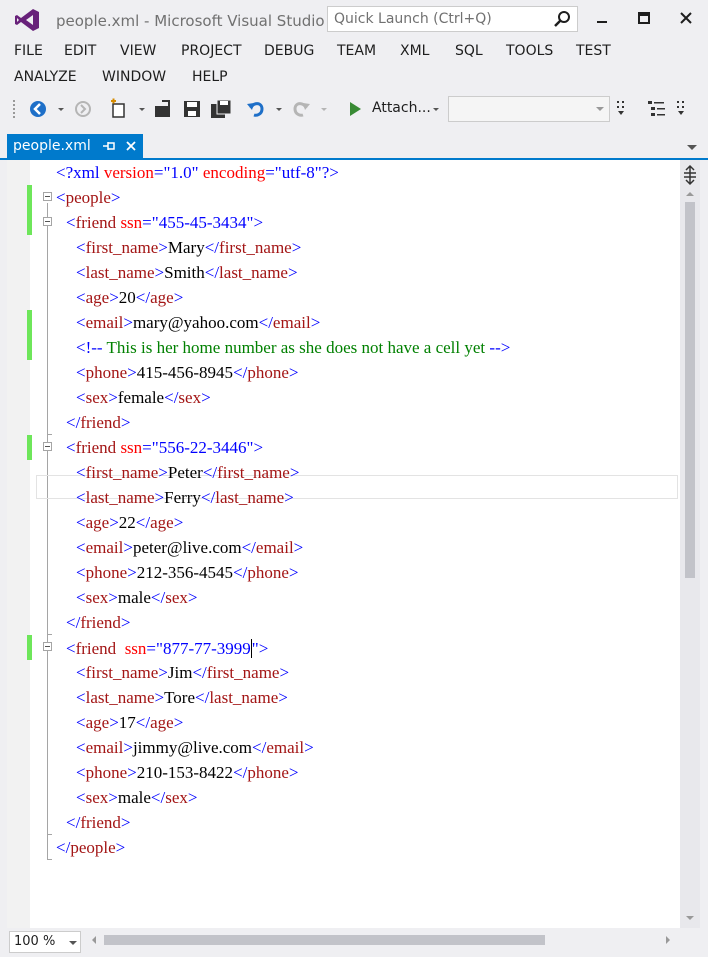  Describe the element at coordinates (187, 772) in the screenshot. I see `code-line: <phone>210-153-8422</phone>` at that location.